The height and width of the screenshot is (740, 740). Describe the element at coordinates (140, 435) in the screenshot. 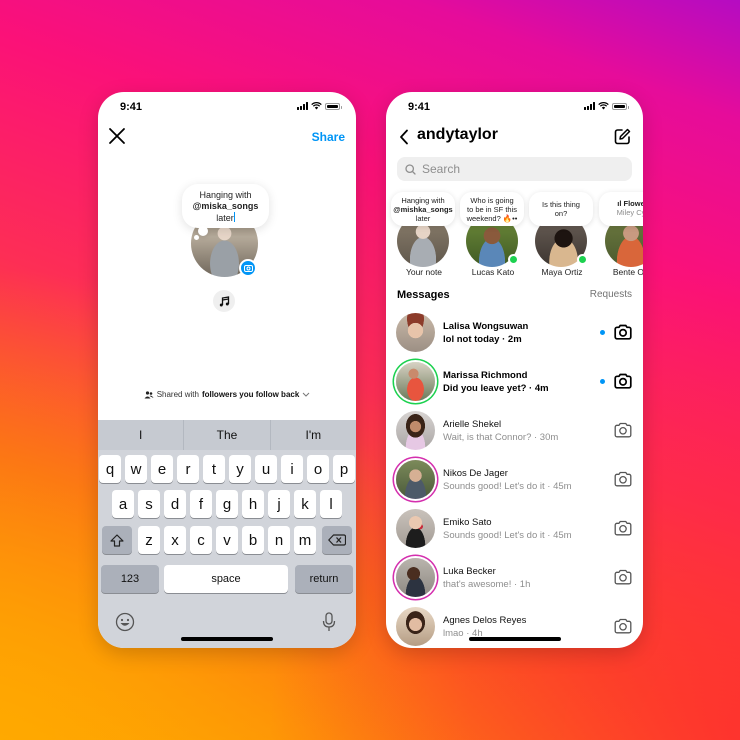

I see `suggestion: I` at that location.